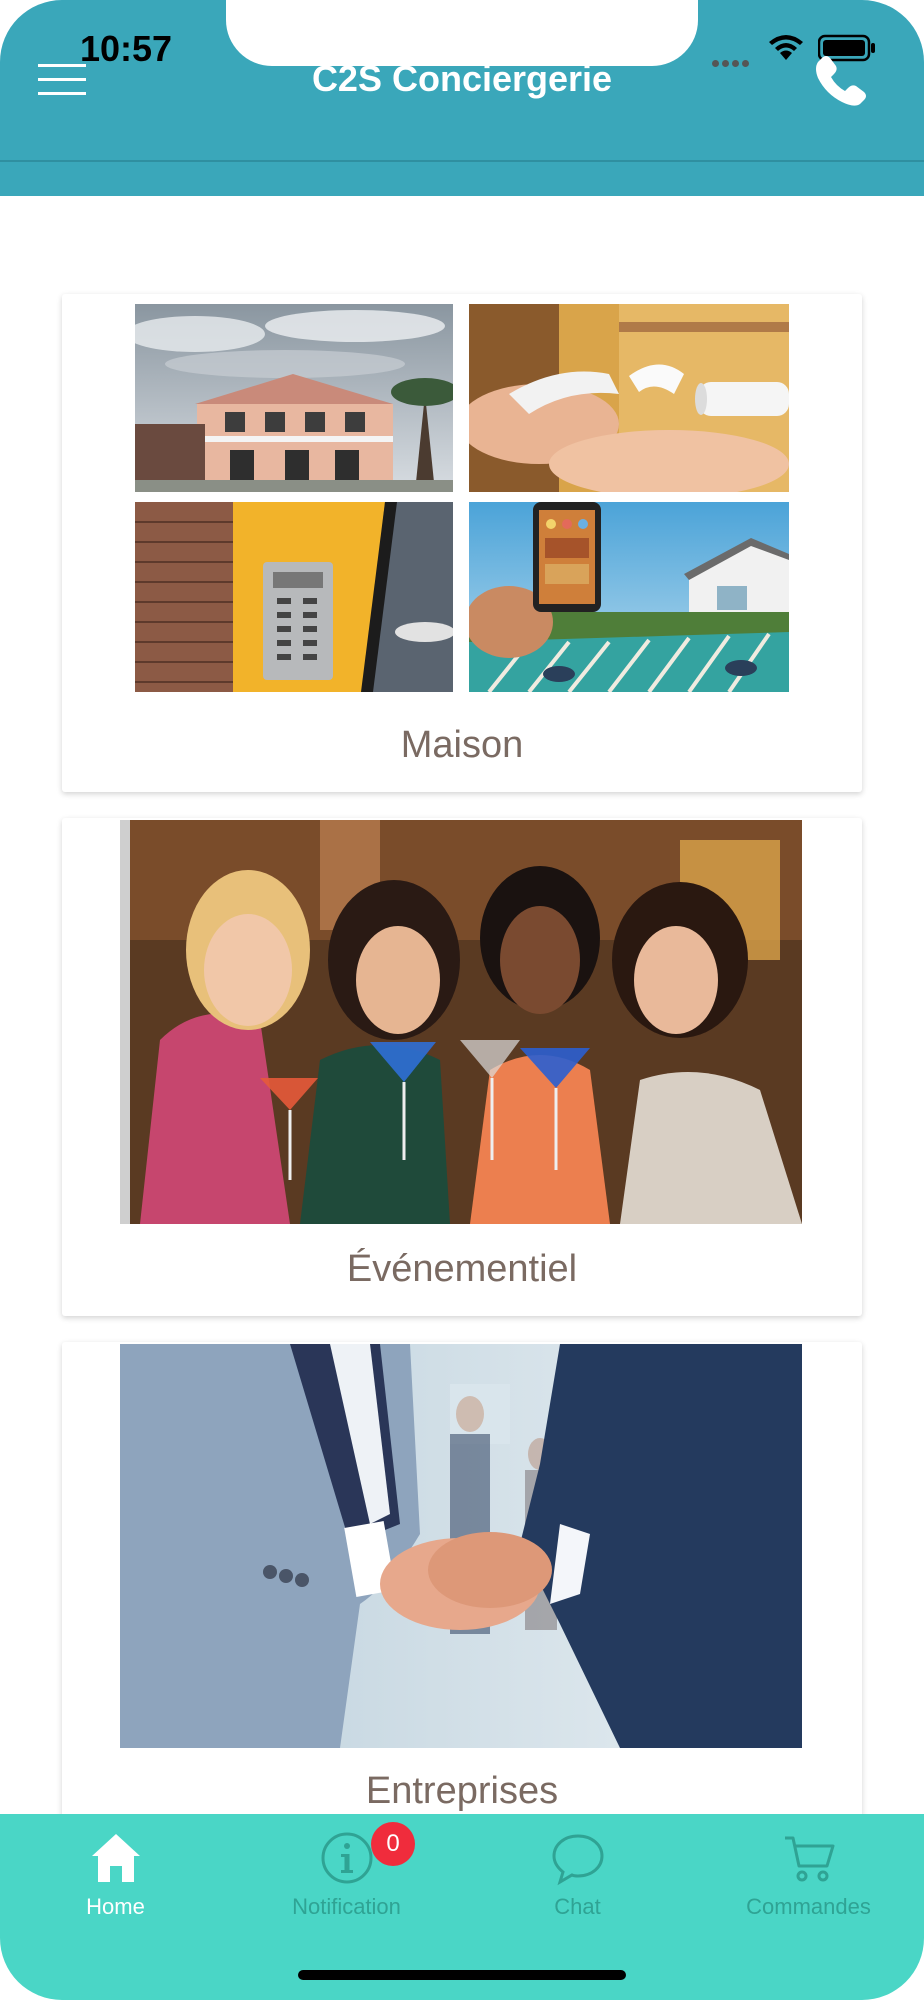  I want to click on tab-commandes: Commandes, so click(808, 1874).